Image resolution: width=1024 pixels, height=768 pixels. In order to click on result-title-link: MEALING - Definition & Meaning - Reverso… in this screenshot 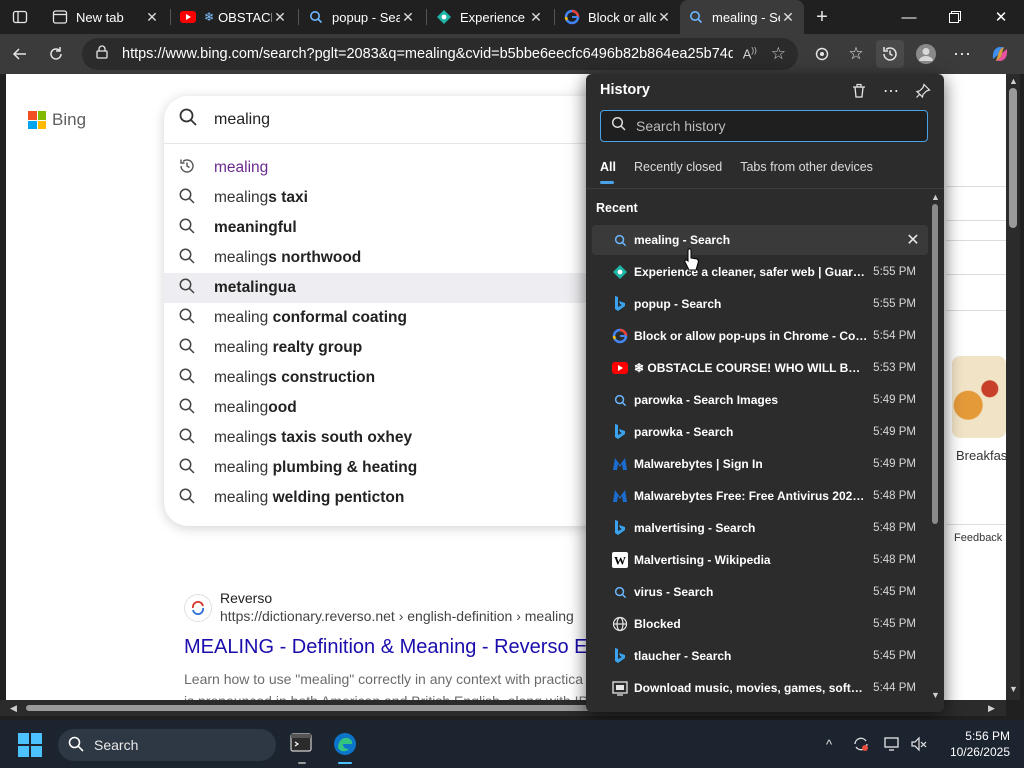, I will do `click(391, 647)`.